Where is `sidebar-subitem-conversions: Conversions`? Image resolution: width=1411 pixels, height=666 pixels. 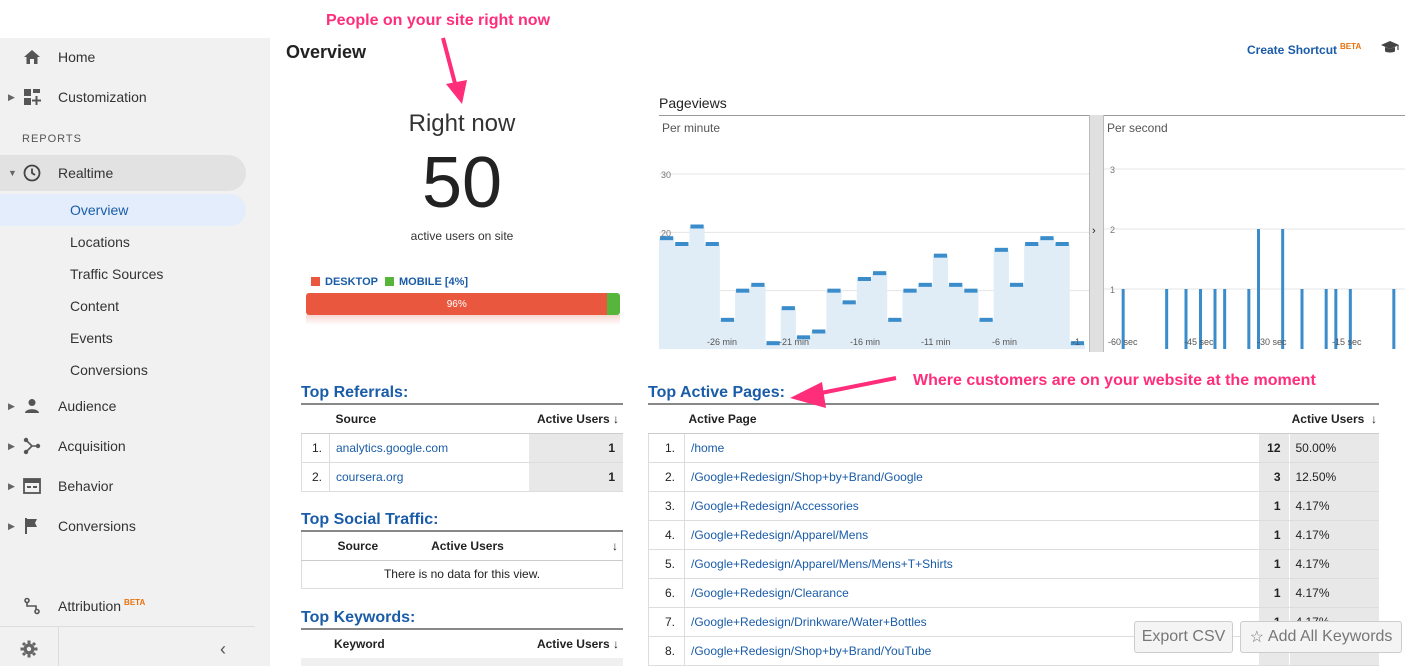
sidebar-subitem-conversions: Conversions is located at coordinates (123, 370).